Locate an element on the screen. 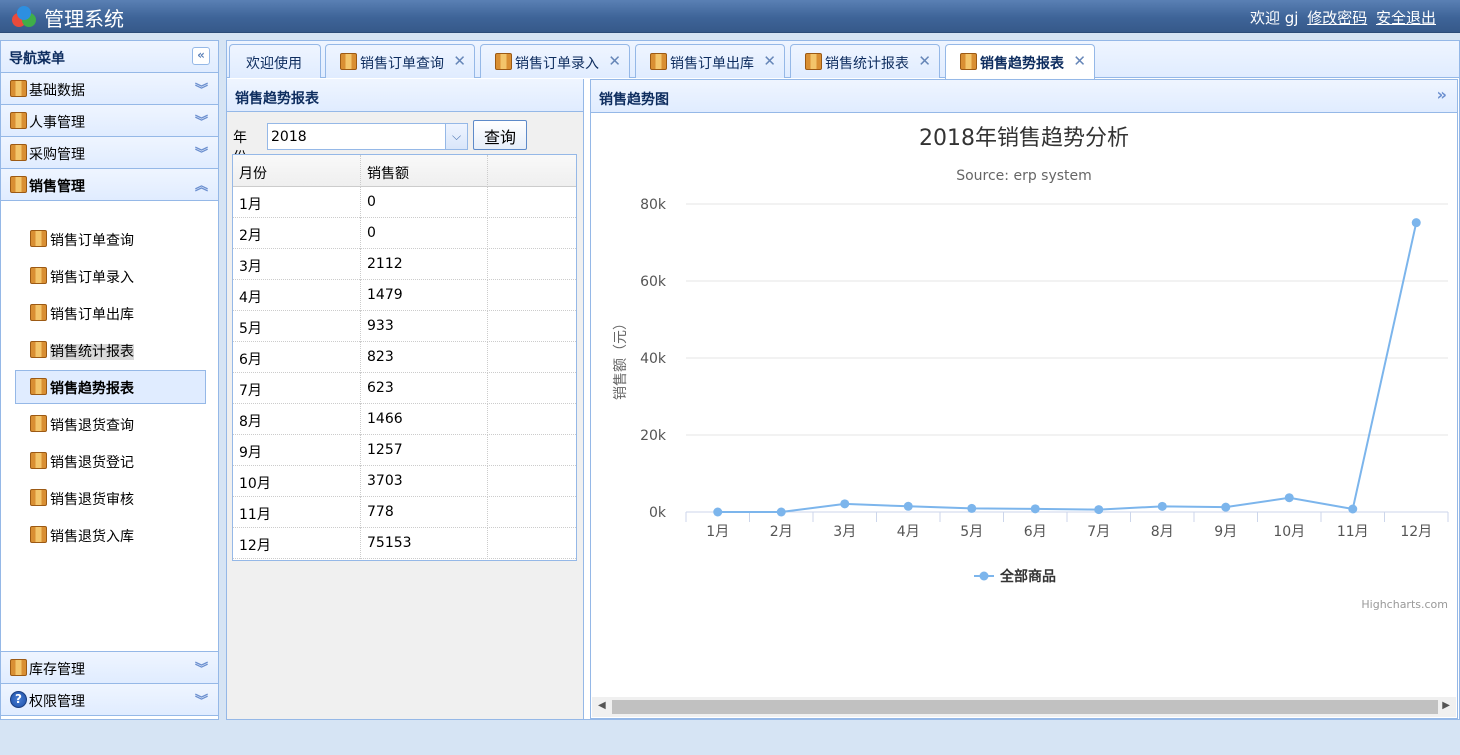 This screenshot has height=755, width=1460. report-panel-title: 销售趋势报表 is located at coordinates (405, 95).